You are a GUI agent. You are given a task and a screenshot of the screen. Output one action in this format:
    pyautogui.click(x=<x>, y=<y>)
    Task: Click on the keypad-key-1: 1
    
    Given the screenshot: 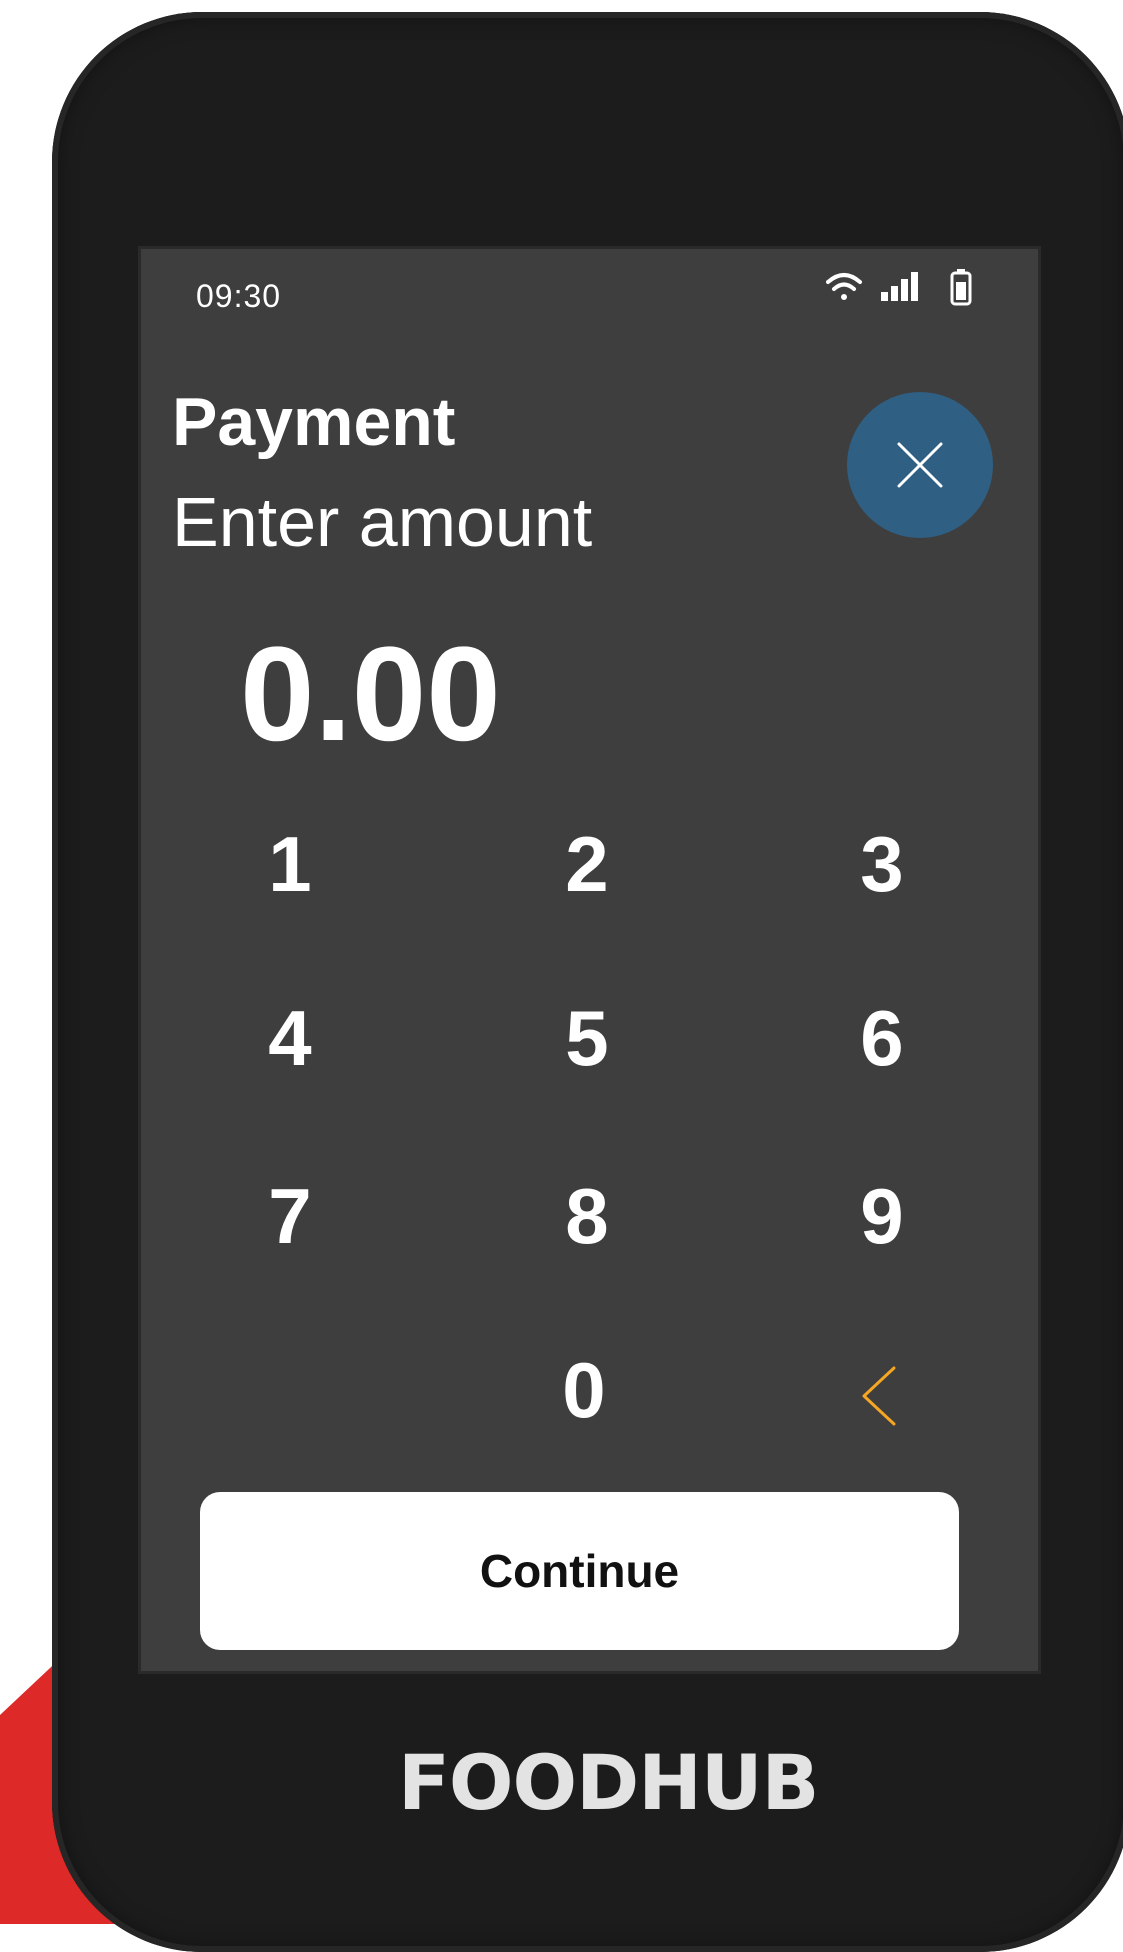 What is the action you would take?
    pyautogui.click(x=290, y=864)
    